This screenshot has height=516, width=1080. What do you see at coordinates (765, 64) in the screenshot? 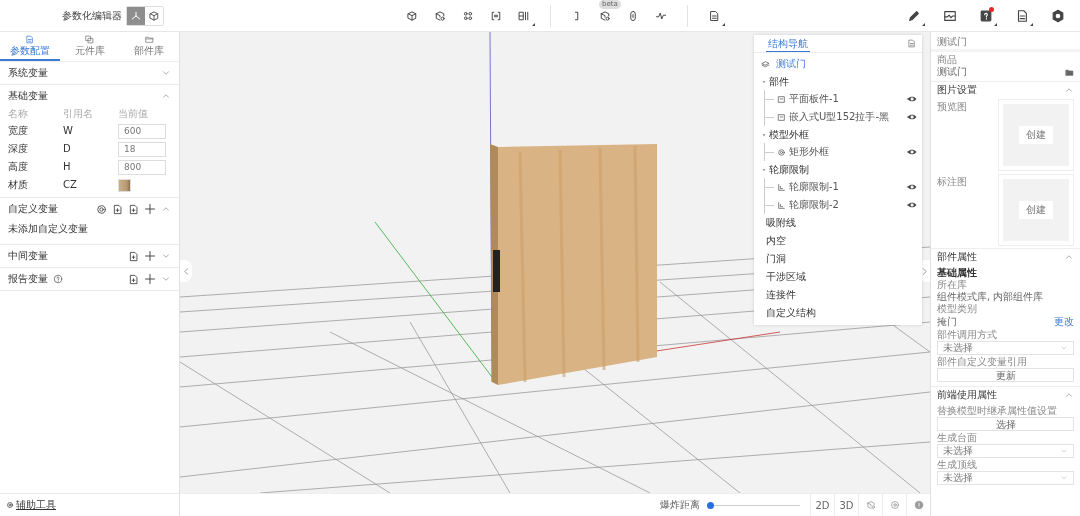
I see `layers-icon` at bounding box center [765, 64].